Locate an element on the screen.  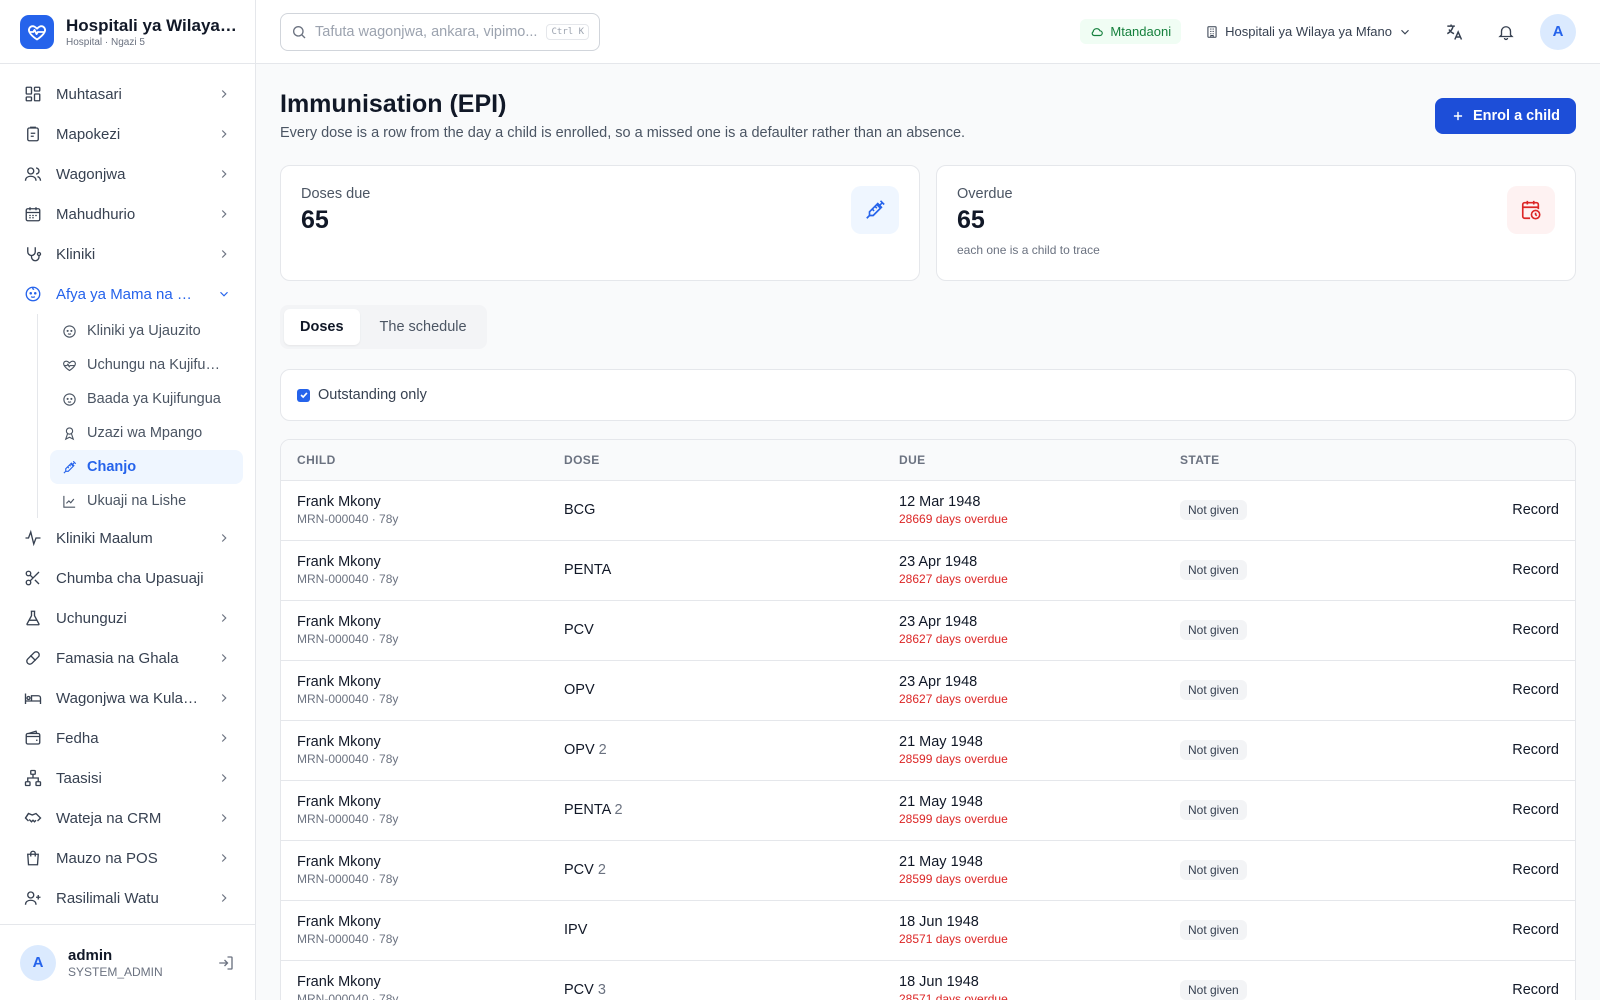
logout-icon is located at coordinates (226, 963).